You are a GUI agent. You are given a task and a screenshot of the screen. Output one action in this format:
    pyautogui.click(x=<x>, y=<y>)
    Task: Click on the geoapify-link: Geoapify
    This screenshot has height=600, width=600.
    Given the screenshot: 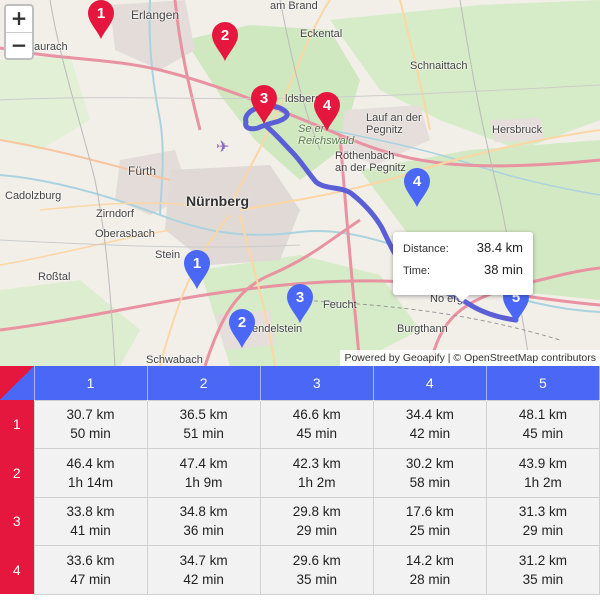 What is the action you would take?
    pyautogui.click(x=424, y=358)
    